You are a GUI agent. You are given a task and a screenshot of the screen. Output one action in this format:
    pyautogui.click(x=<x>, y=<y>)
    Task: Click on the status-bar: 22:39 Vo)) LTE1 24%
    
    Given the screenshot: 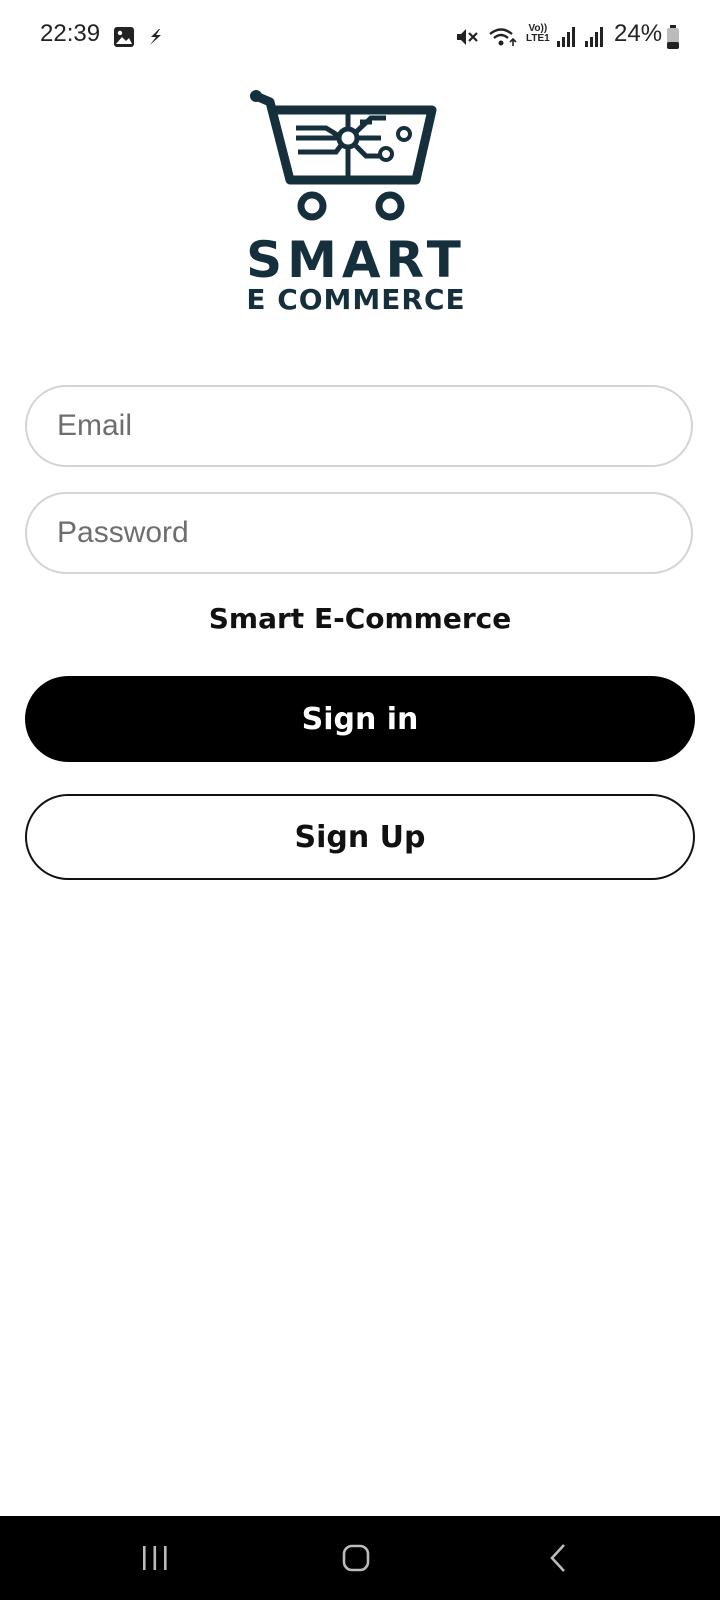 What is the action you would take?
    pyautogui.click(x=360, y=38)
    